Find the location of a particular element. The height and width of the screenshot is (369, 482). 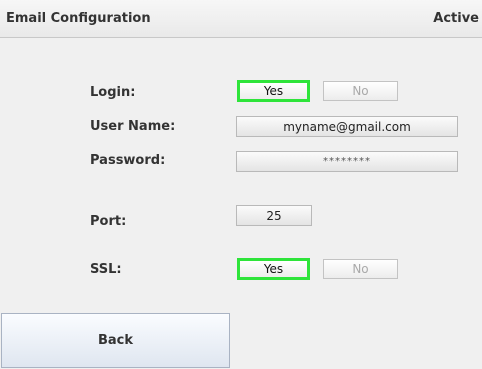

ssl-no-button: No is located at coordinates (360, 269).